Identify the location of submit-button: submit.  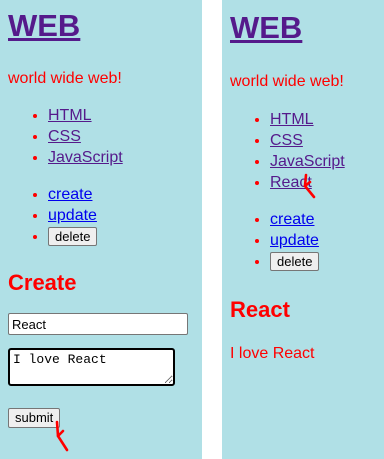
(34, 418).